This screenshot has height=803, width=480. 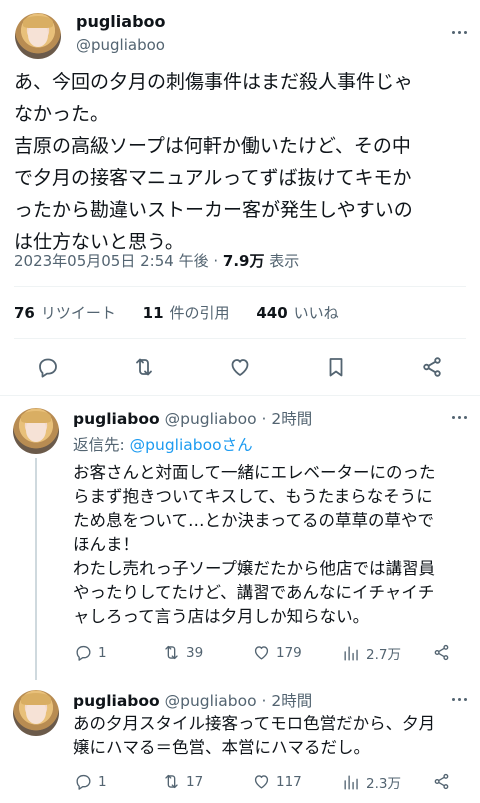 I want to click on engagement-stats: 76 リツイート 11 件の引用 440 いいね, so click(x=187, y=312).